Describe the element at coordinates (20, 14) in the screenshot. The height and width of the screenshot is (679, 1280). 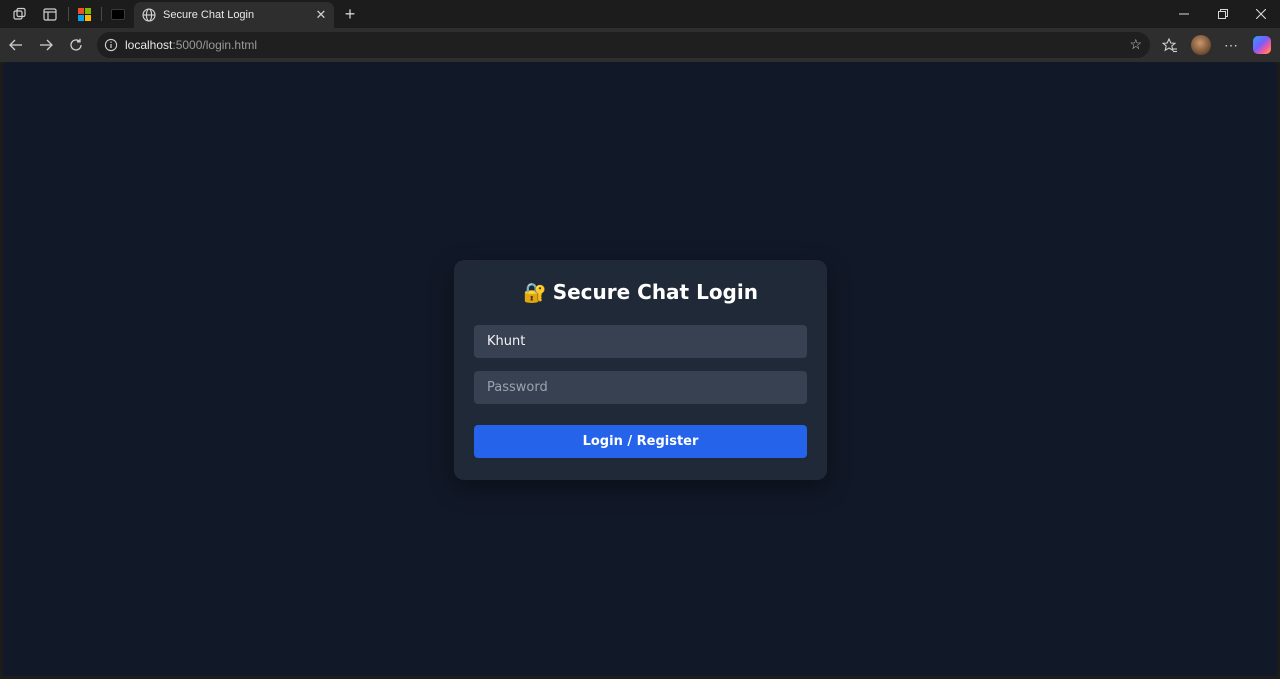
I see `workspaces-icon` at that location.